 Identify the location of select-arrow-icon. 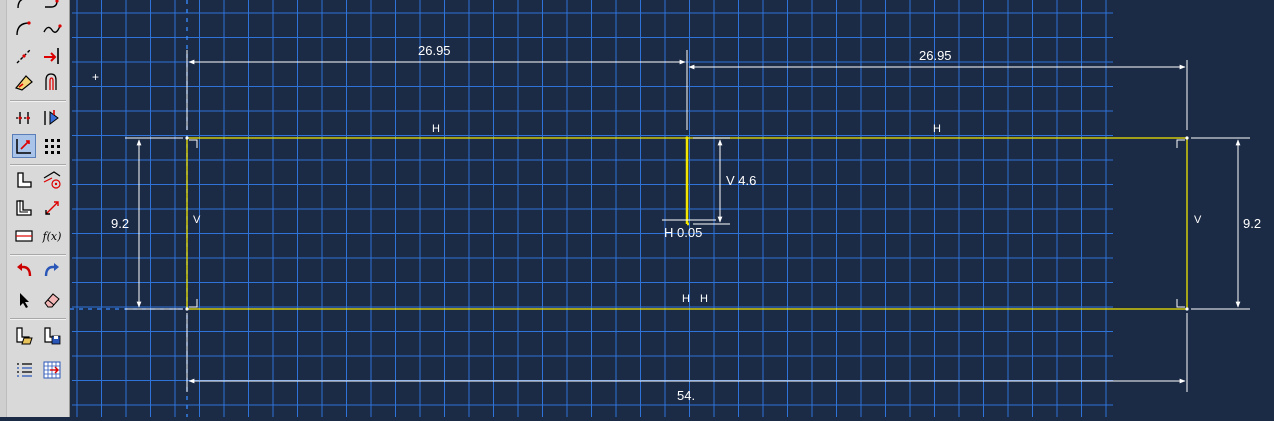
(24, 300).